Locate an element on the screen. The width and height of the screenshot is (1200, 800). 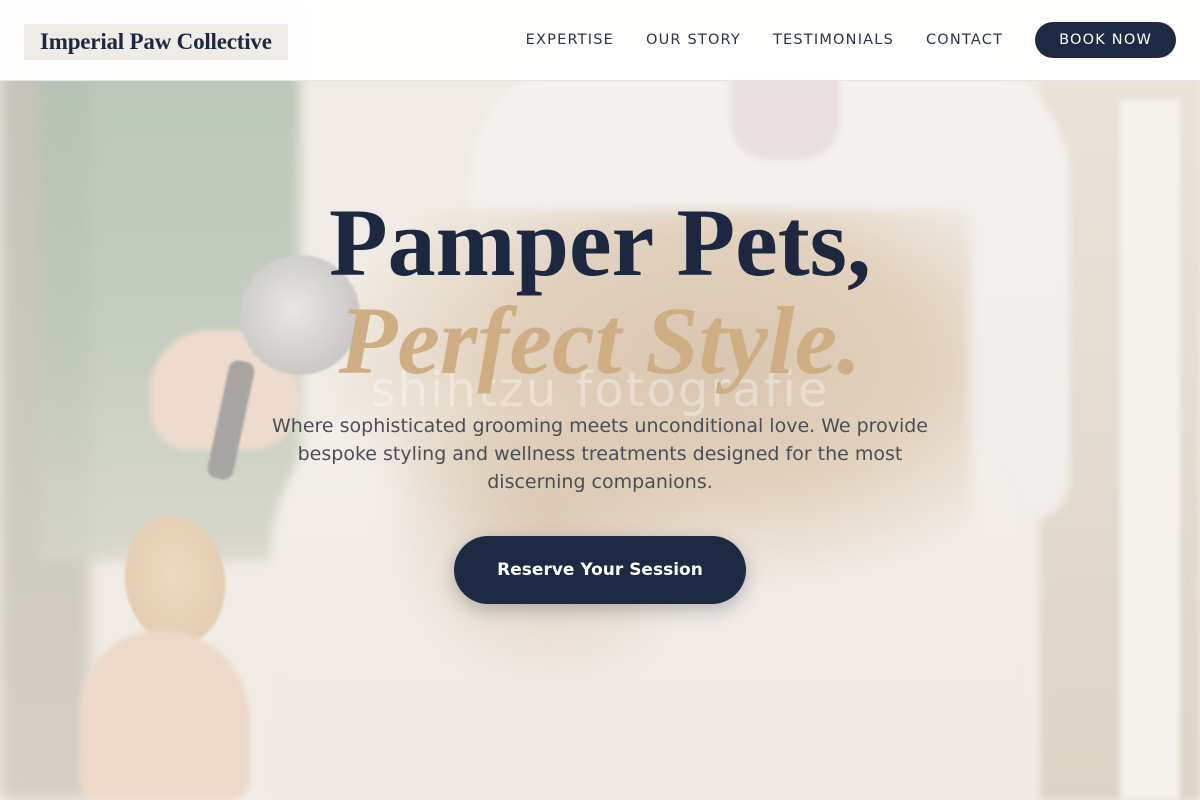
nav-link-expertise: EXPERTISE is located at coordinates (570, 40).